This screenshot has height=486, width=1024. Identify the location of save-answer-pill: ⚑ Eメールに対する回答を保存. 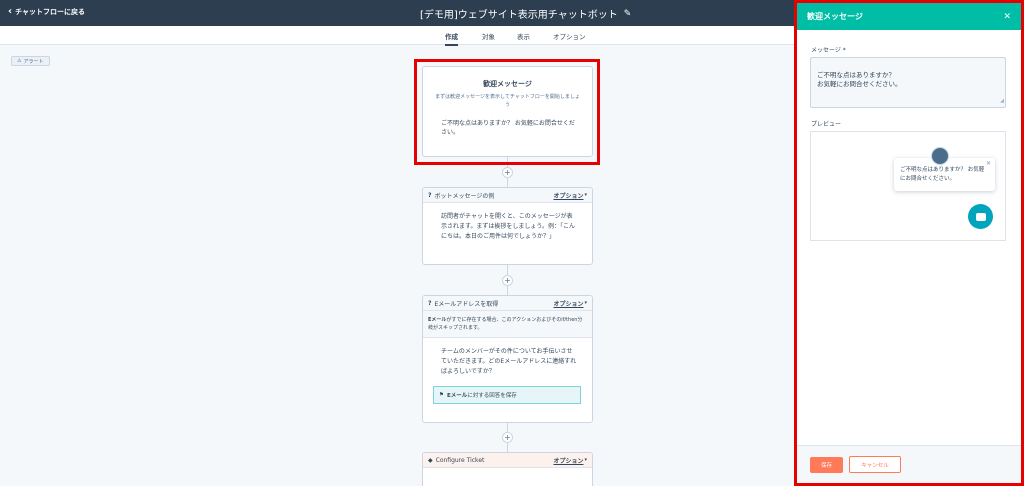
(507, 395).